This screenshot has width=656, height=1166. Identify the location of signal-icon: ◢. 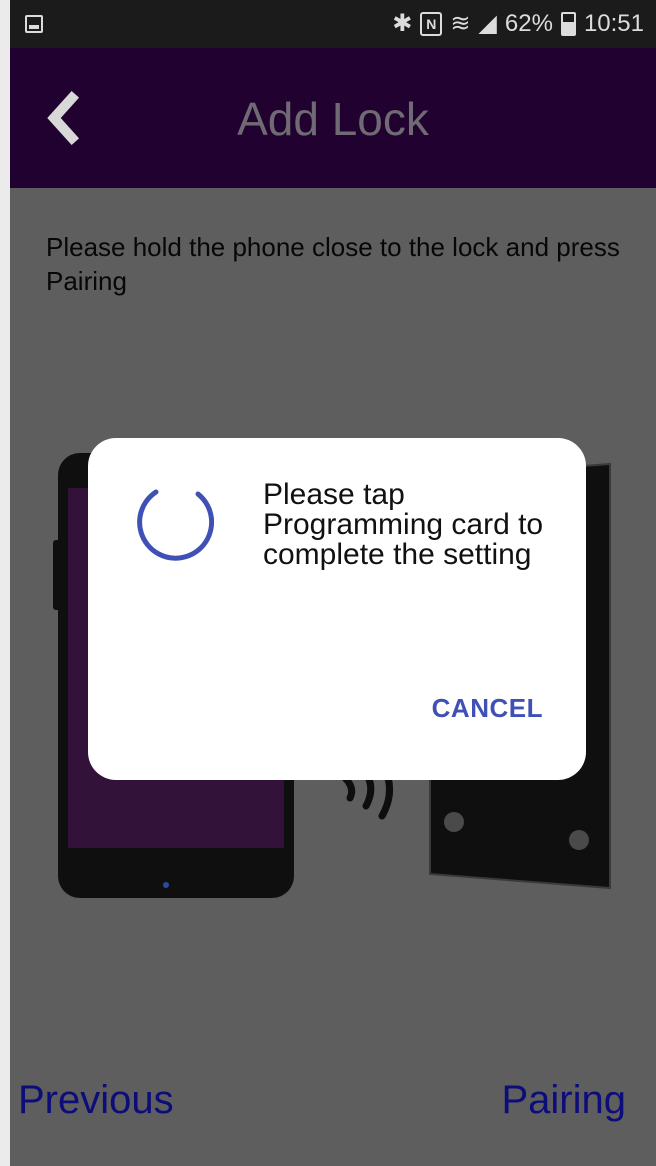
(487, 23).